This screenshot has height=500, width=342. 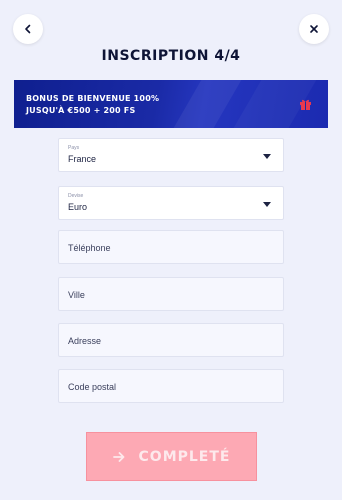 I want to click on banner-line-2: JUSQU'À €500 + 200 FS, so click(x=81, y=110).